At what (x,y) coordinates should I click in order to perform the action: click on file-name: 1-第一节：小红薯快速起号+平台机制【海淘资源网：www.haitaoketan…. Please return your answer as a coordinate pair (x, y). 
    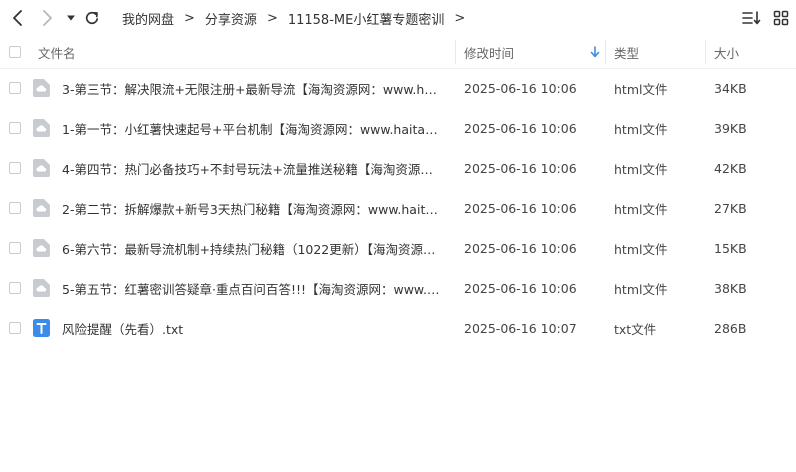
    Looking at the image, I should click on (252, 128).